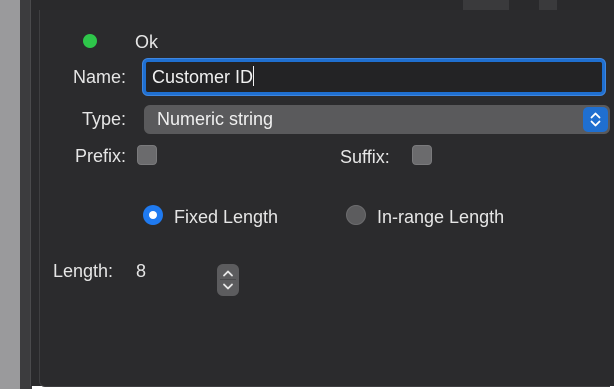  I want to click on in-range-length-label: In-range Length, so click(440, 217).